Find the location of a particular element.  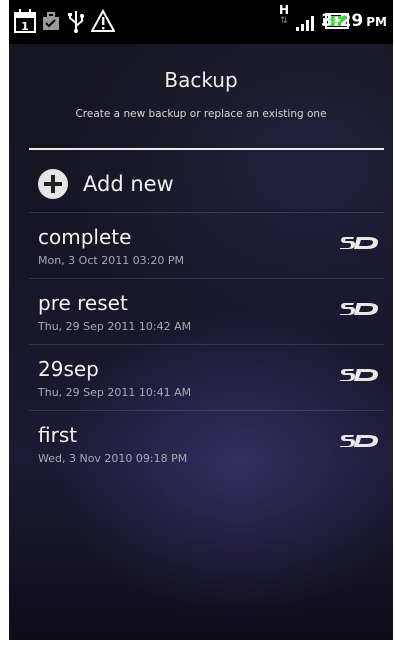

network-h-icon: H ⇅ is located at coordinates (284, 17).